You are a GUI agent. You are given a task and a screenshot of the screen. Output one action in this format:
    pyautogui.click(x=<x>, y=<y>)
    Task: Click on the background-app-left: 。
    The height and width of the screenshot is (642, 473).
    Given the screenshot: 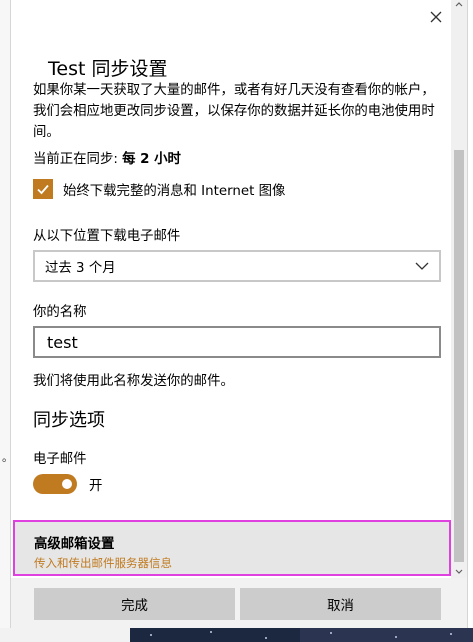 What is the action you would take?
    pyautogui.click(x=6, y=321)
    